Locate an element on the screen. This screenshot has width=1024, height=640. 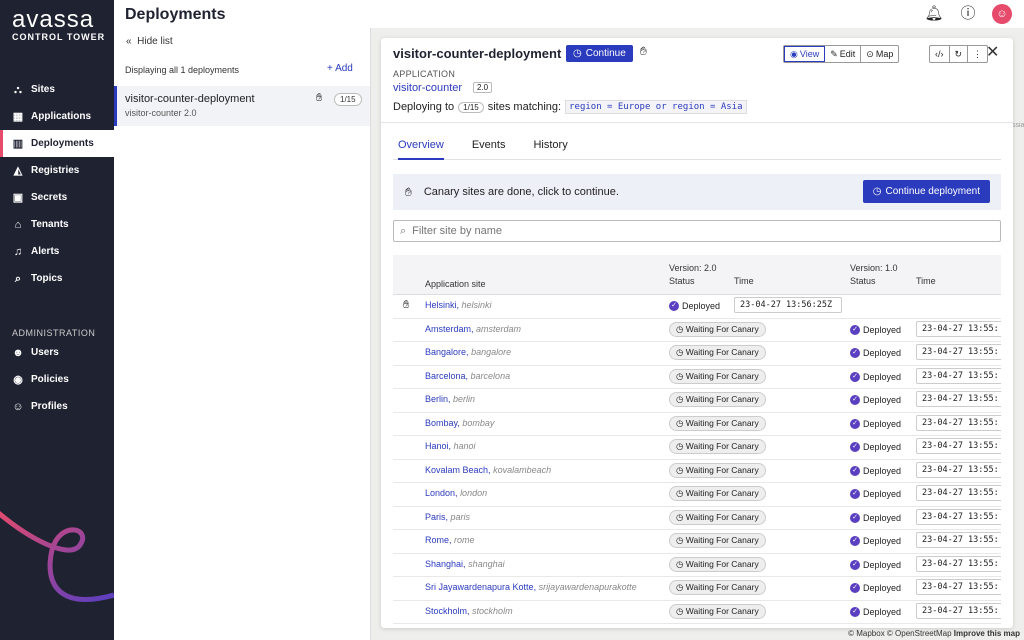
sidebar-item-users: ☻ Users is located at coordinates (57, 352).